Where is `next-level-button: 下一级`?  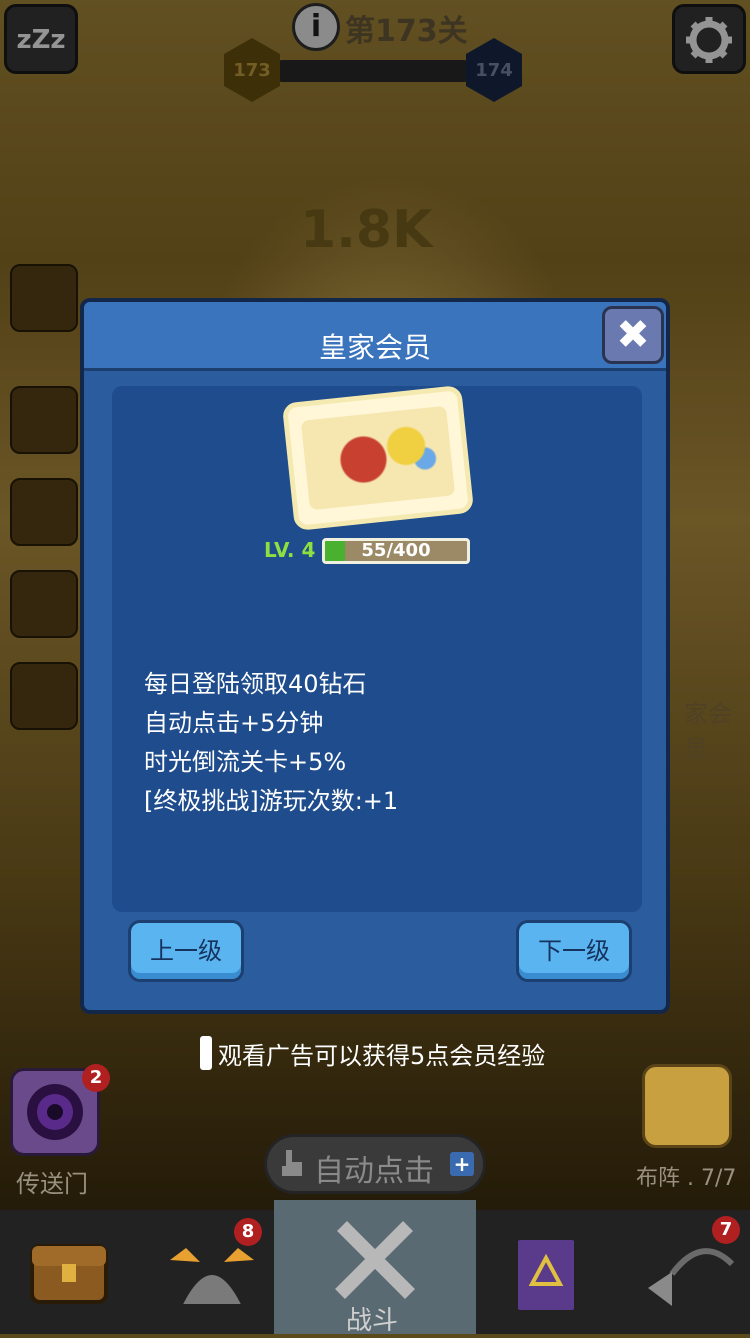
next-level-button: 下一级 is located at coordinates (574, 951).